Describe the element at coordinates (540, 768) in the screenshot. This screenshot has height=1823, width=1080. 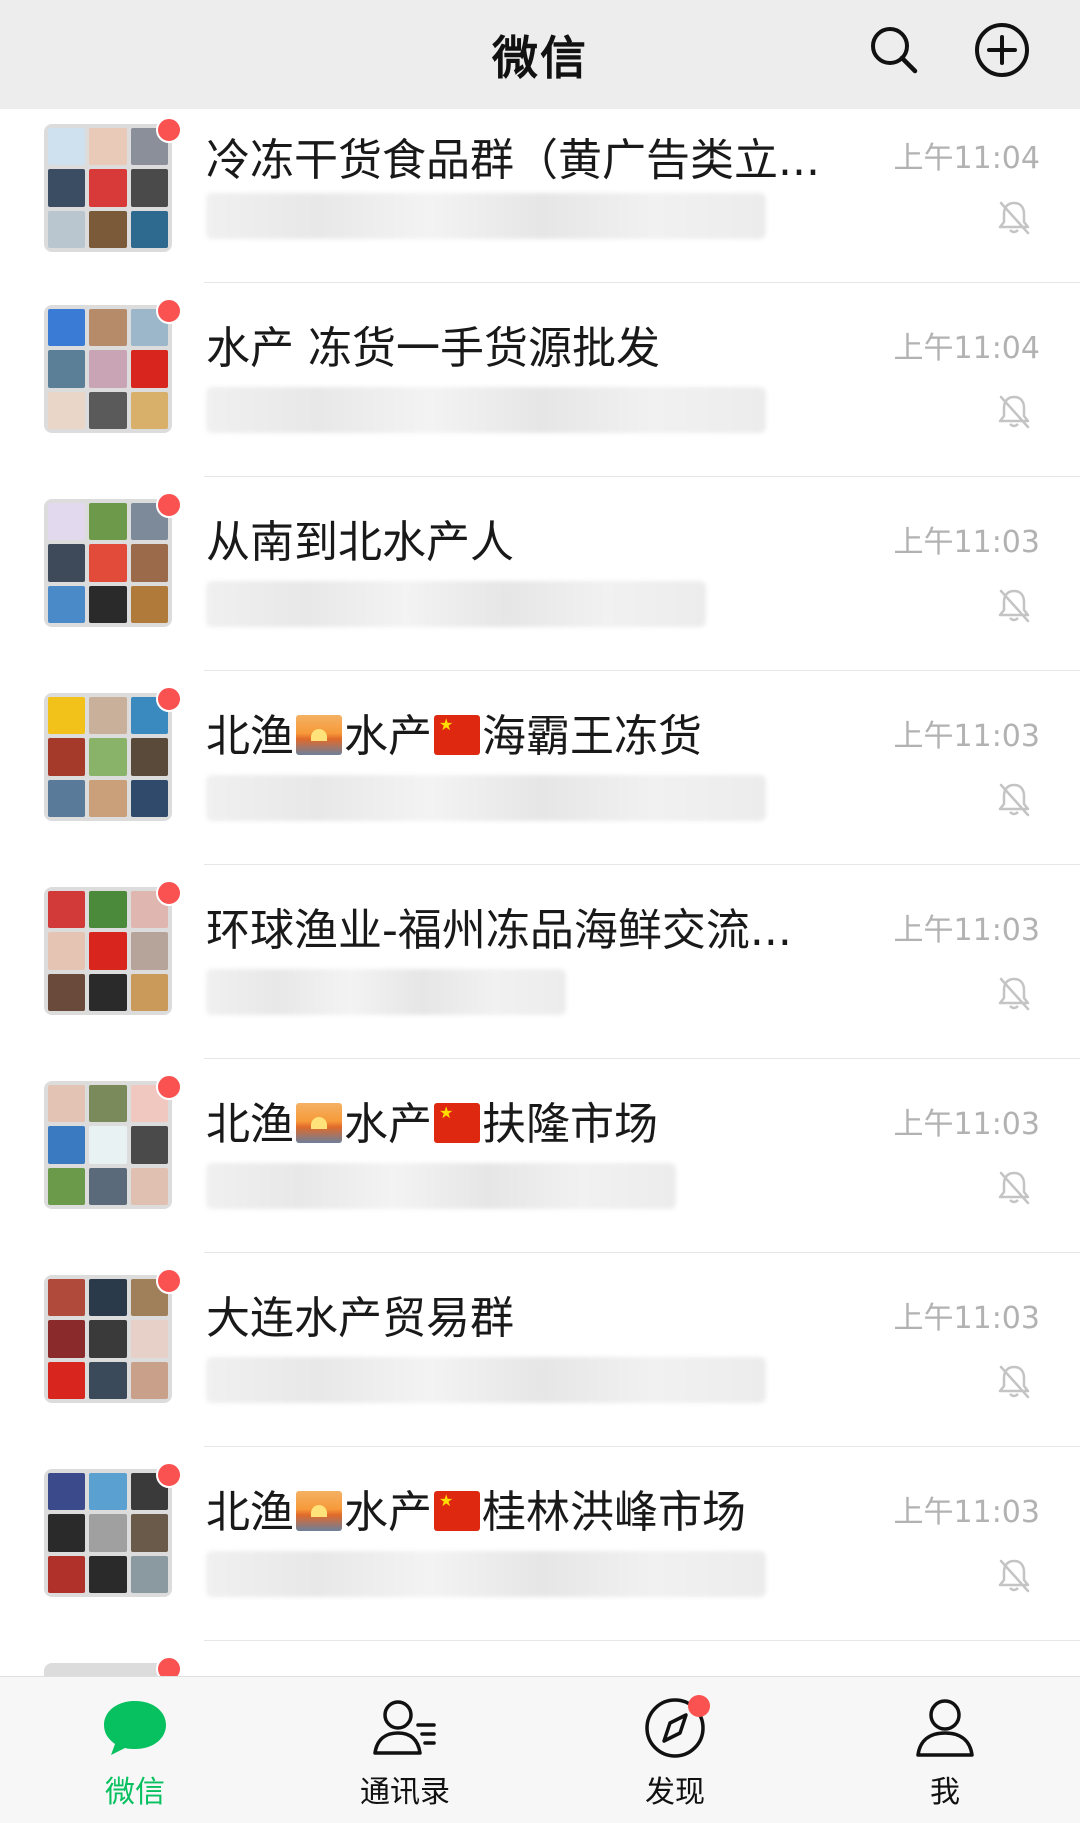
I see `chat-list-item: 北渔水产海霸王冻货 上午11:03` at that location.